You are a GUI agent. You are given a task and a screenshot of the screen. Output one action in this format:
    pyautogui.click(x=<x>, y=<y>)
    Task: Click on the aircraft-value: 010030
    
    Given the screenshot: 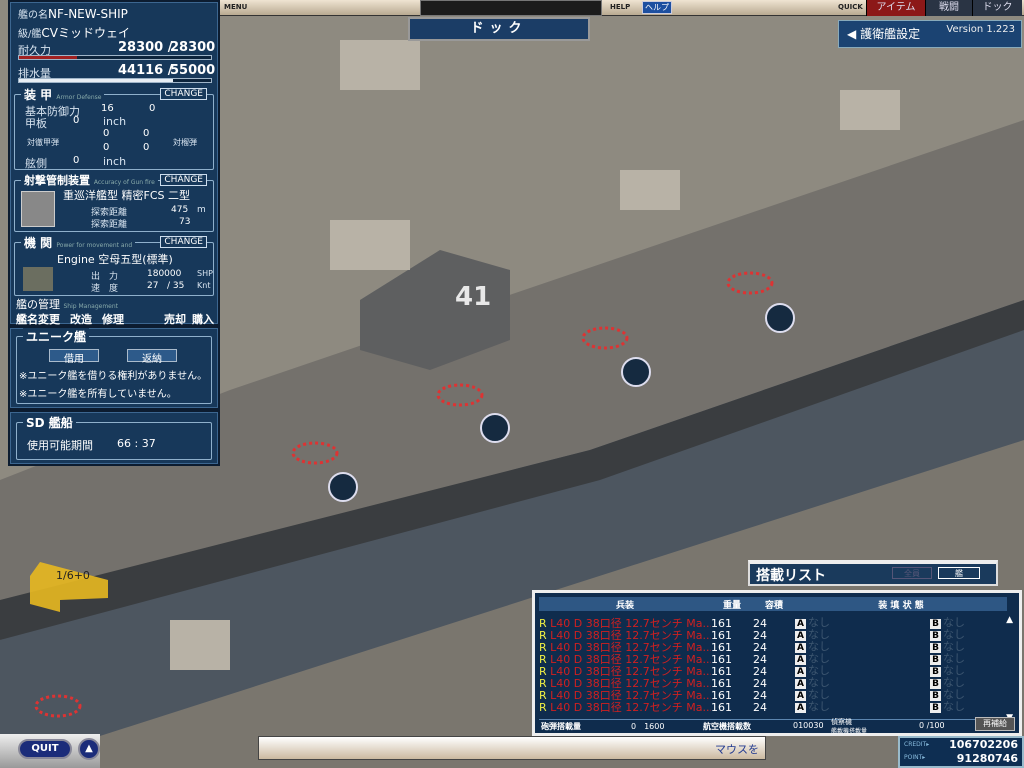 What is the action you would take?
    pyautogui.click(x=808, y=725)
    